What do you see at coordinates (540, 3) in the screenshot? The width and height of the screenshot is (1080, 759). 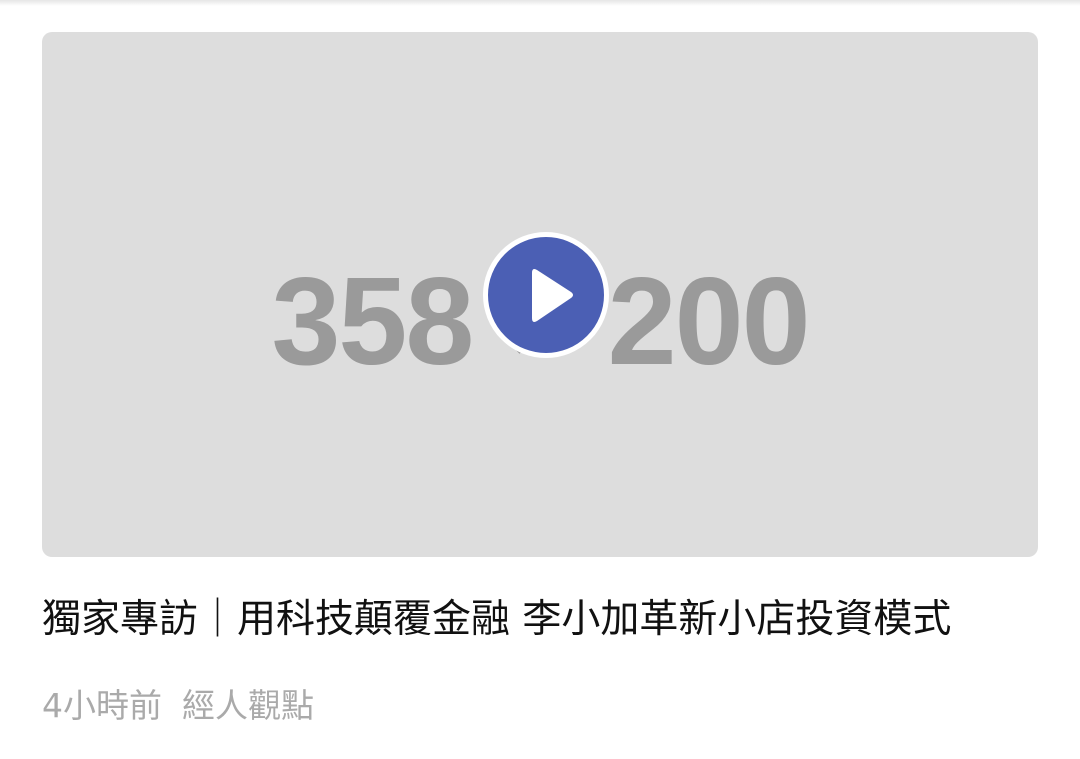 I see `top-shadow` at bounding box center [540, 3].